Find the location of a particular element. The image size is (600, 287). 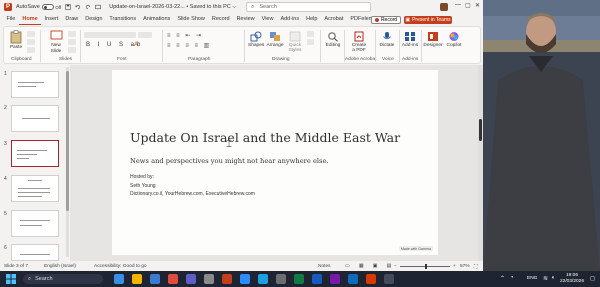

tab-insert: Insert is located at coordinates (51, 19).